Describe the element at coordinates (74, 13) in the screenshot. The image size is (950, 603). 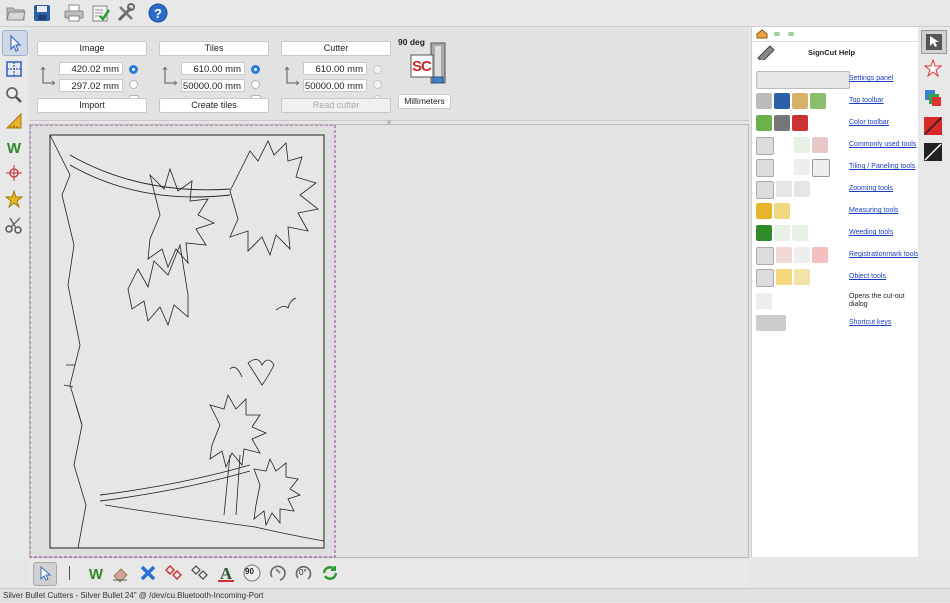
I see `print-icon` at that location.